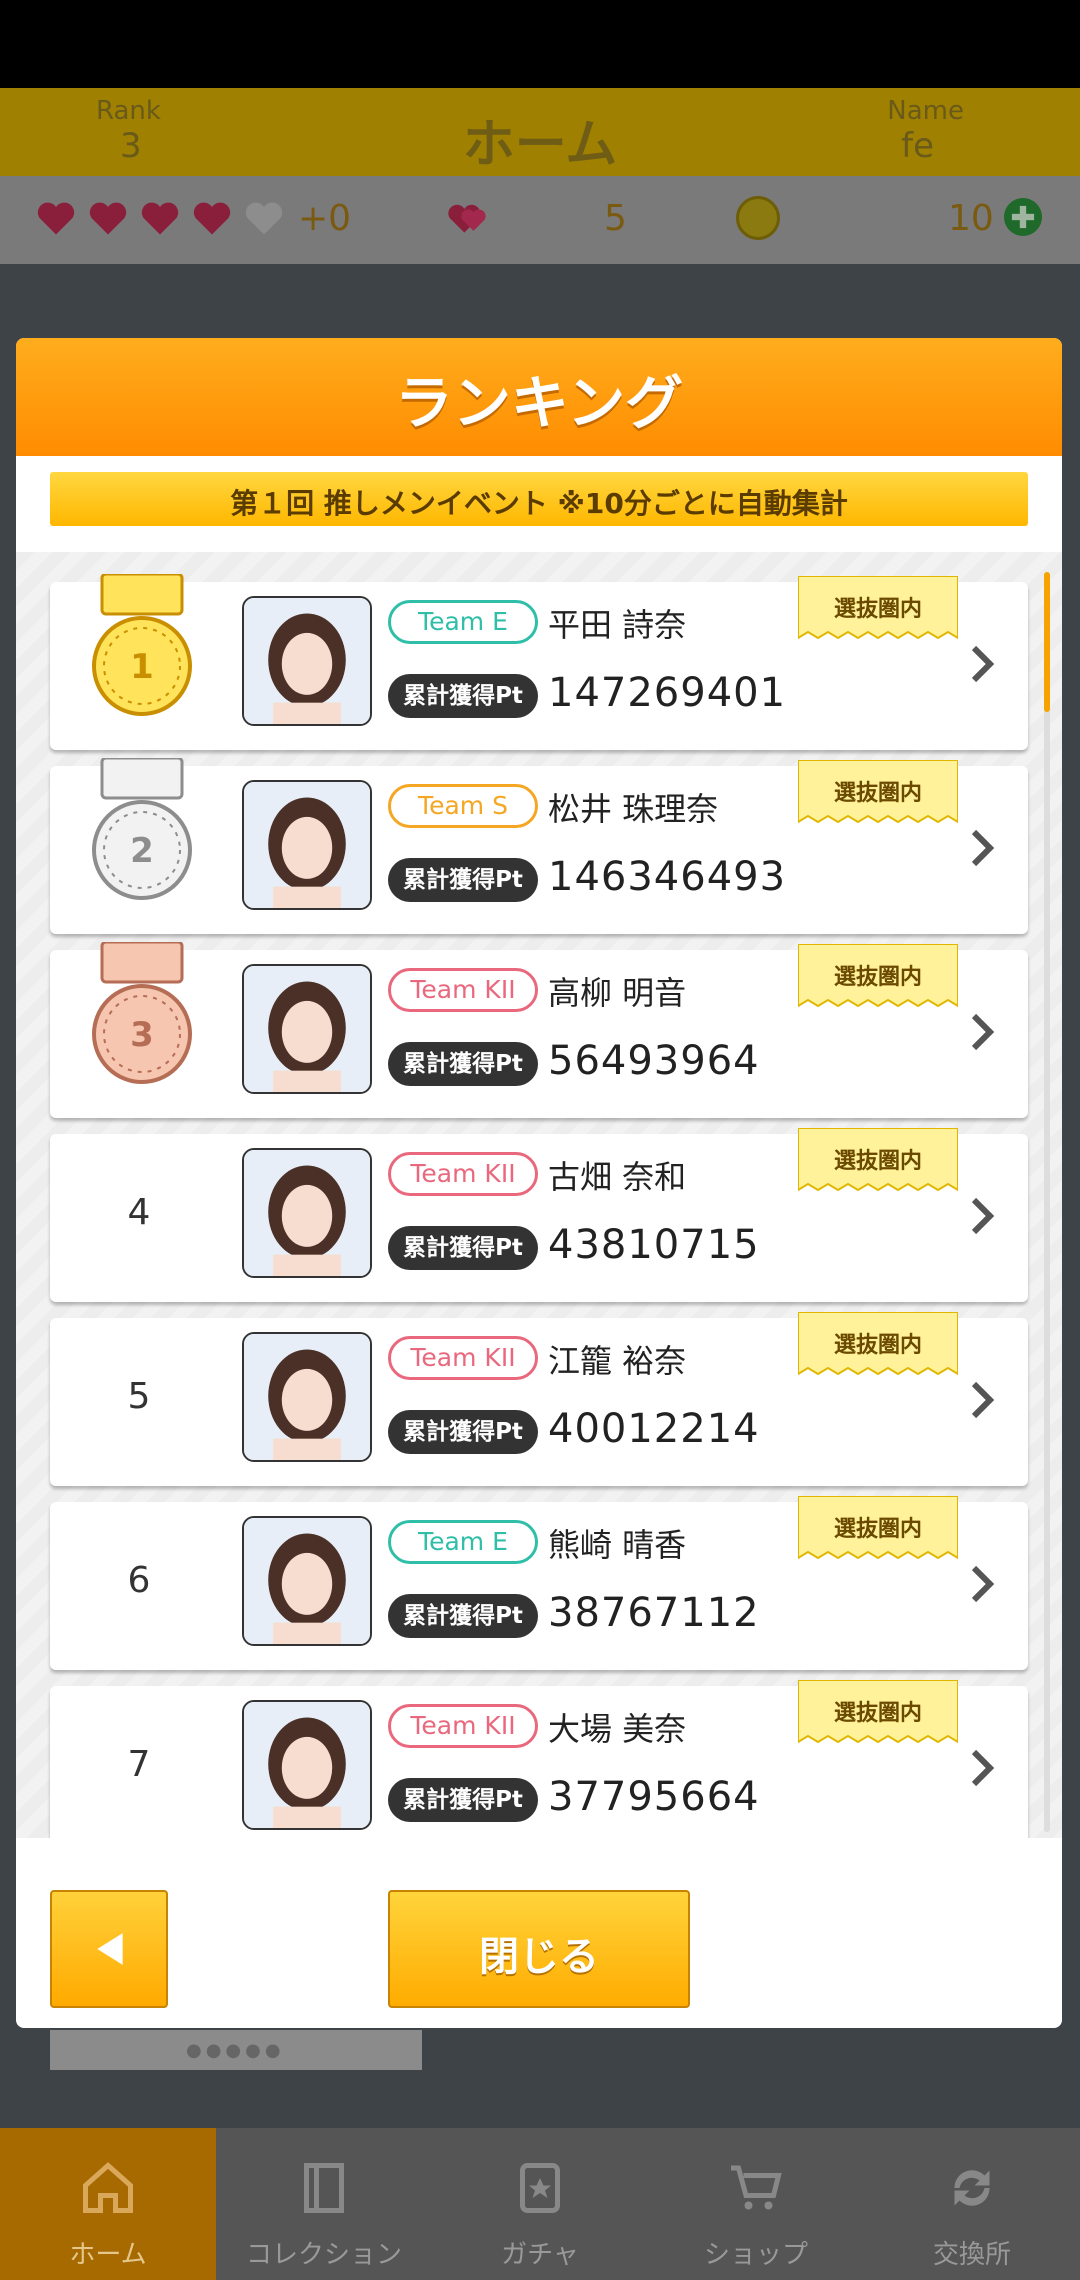  Describe the element at coordinates (917, 146) in the screenshot. I see `name-value: fe` at that location.